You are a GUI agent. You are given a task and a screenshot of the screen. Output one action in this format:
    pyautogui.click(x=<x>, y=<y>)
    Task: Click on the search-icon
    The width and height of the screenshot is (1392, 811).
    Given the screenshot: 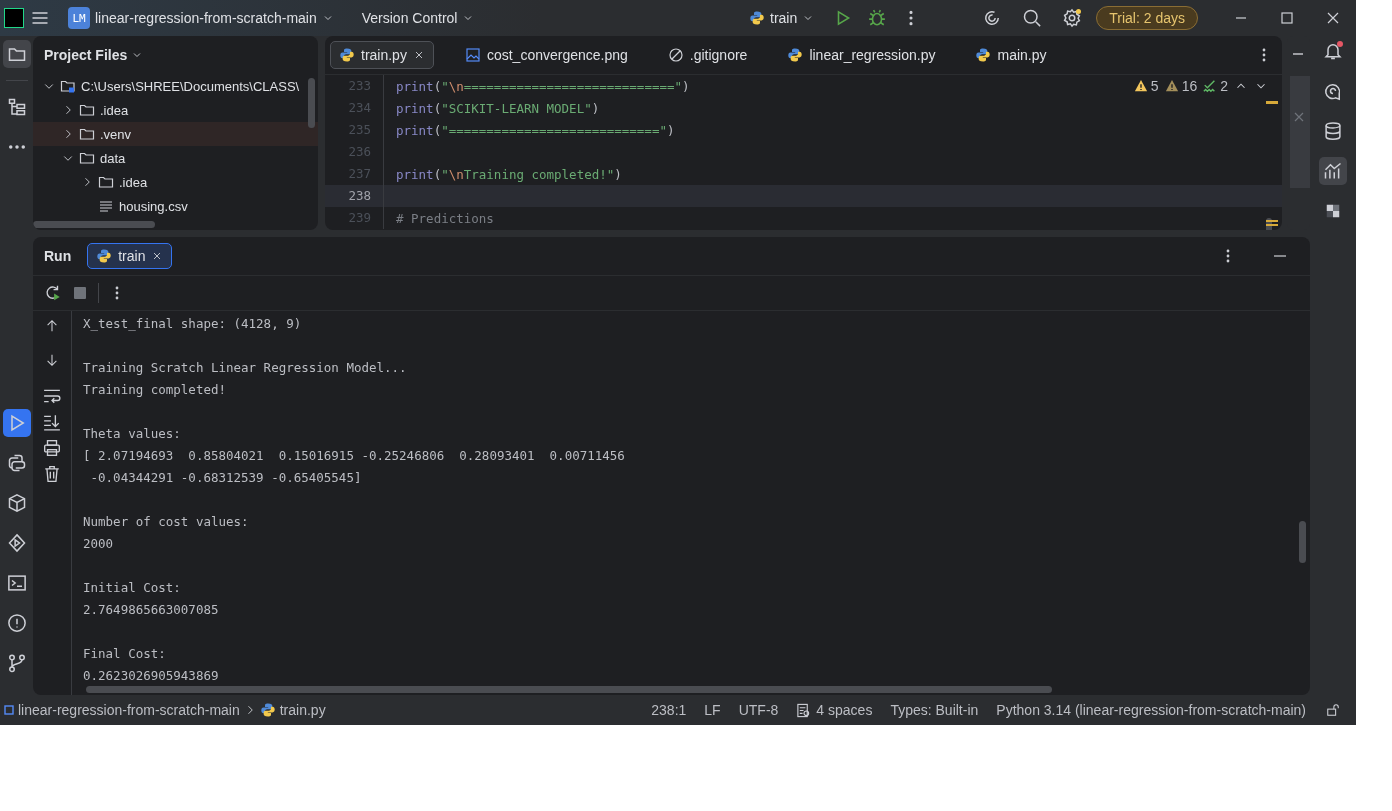 What is the action you would take?
    pyautogui.click(x=1032, y=18)
    